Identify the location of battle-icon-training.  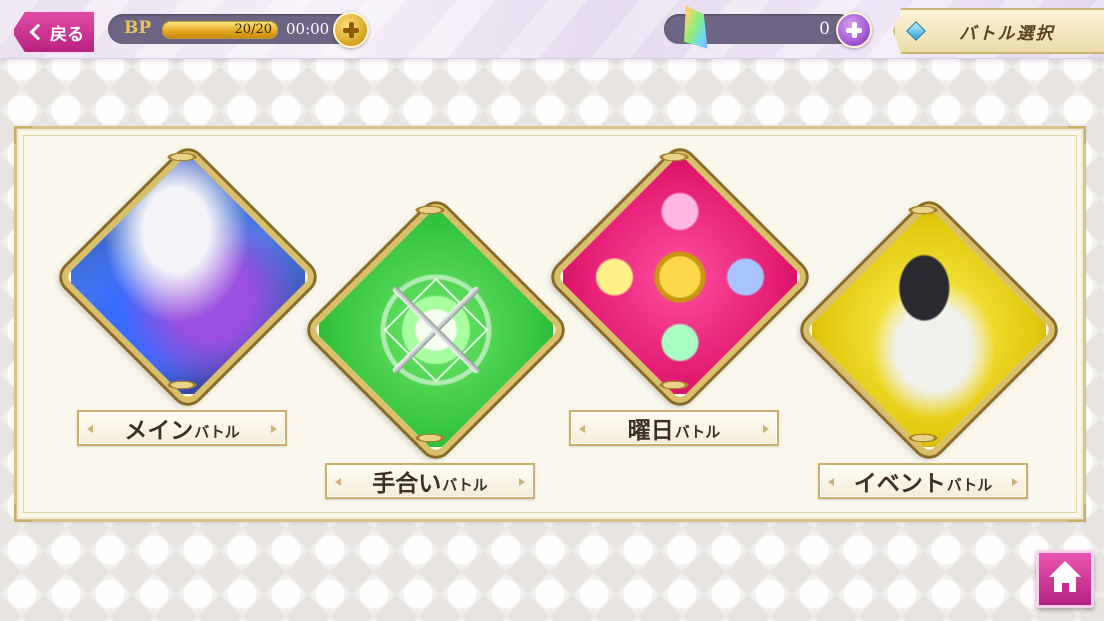
(436, 330).